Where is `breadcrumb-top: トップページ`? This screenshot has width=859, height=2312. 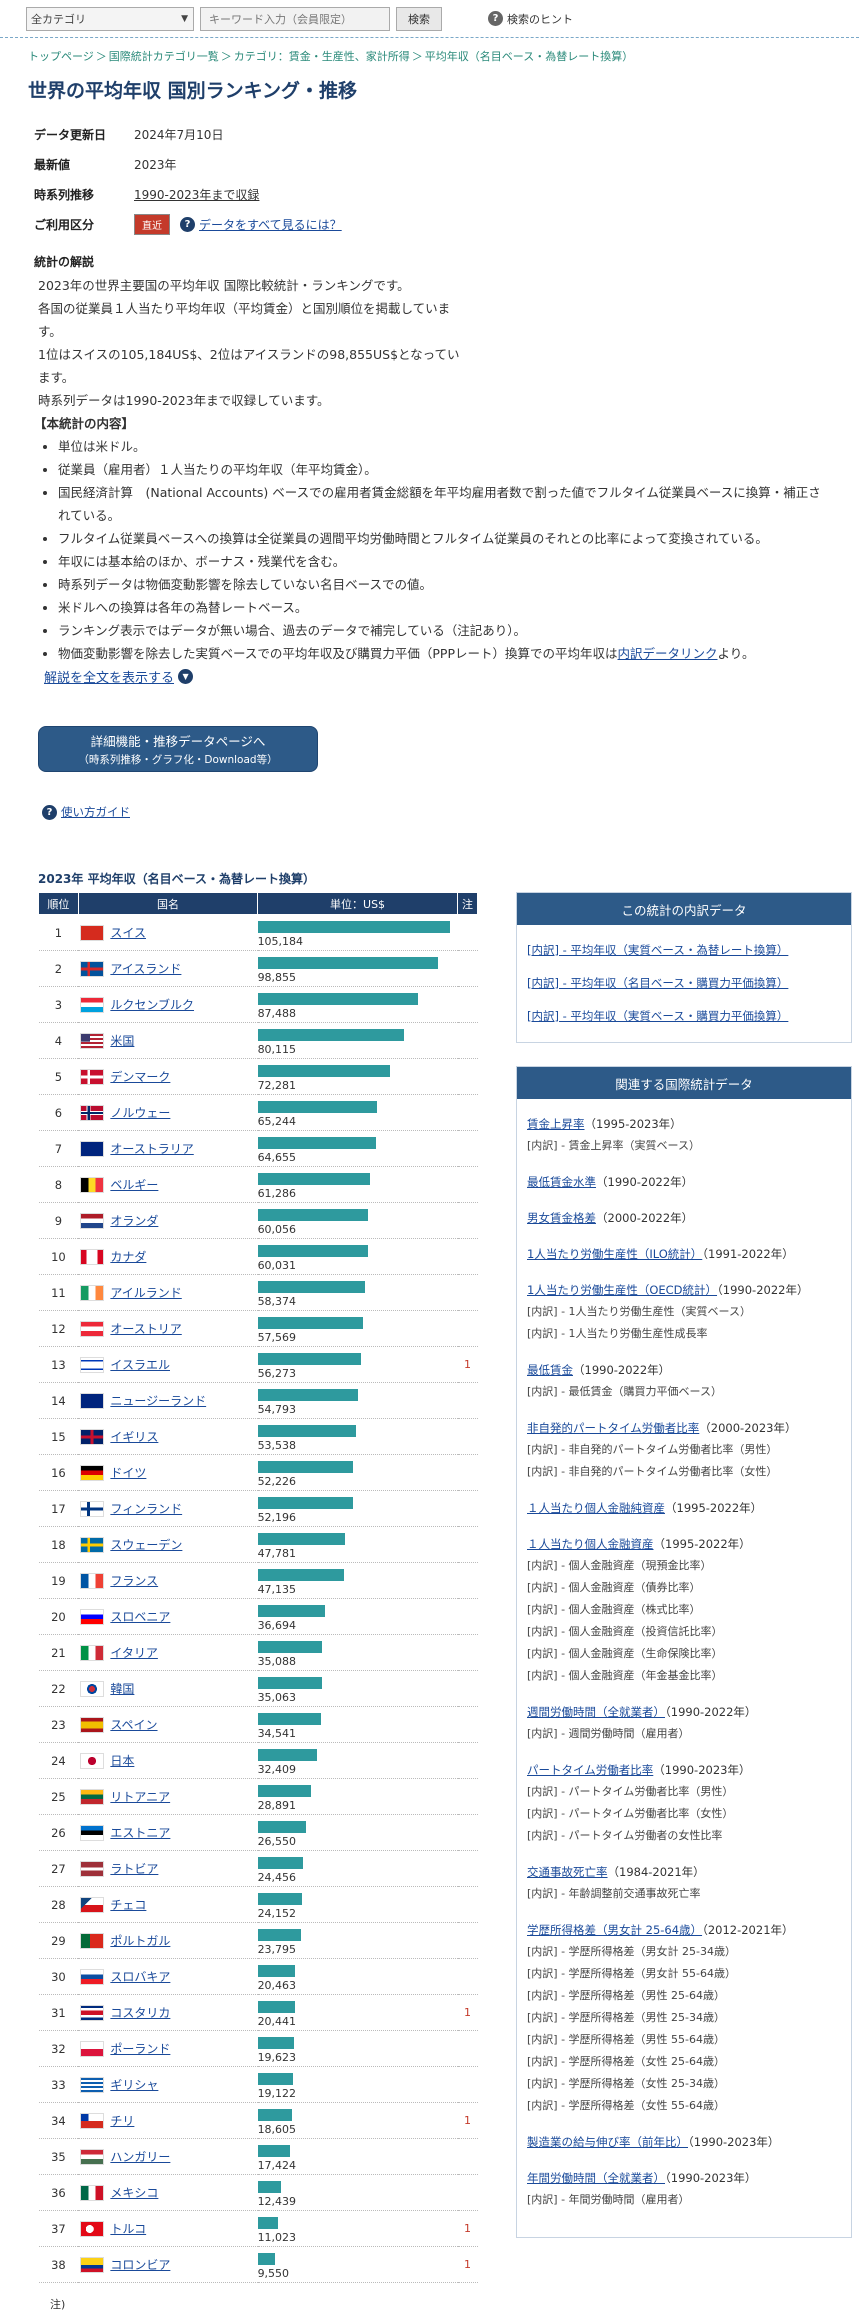
breadcrumb-top: トップページ is located at coordinates (61, 56).